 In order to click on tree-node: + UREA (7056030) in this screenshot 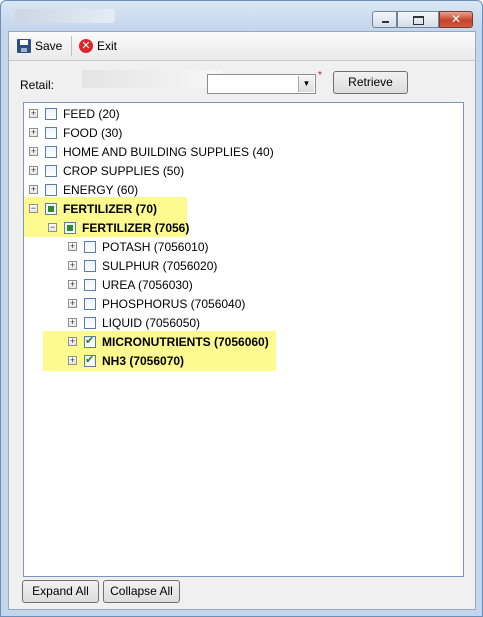, I will do `click(130, 284)`.